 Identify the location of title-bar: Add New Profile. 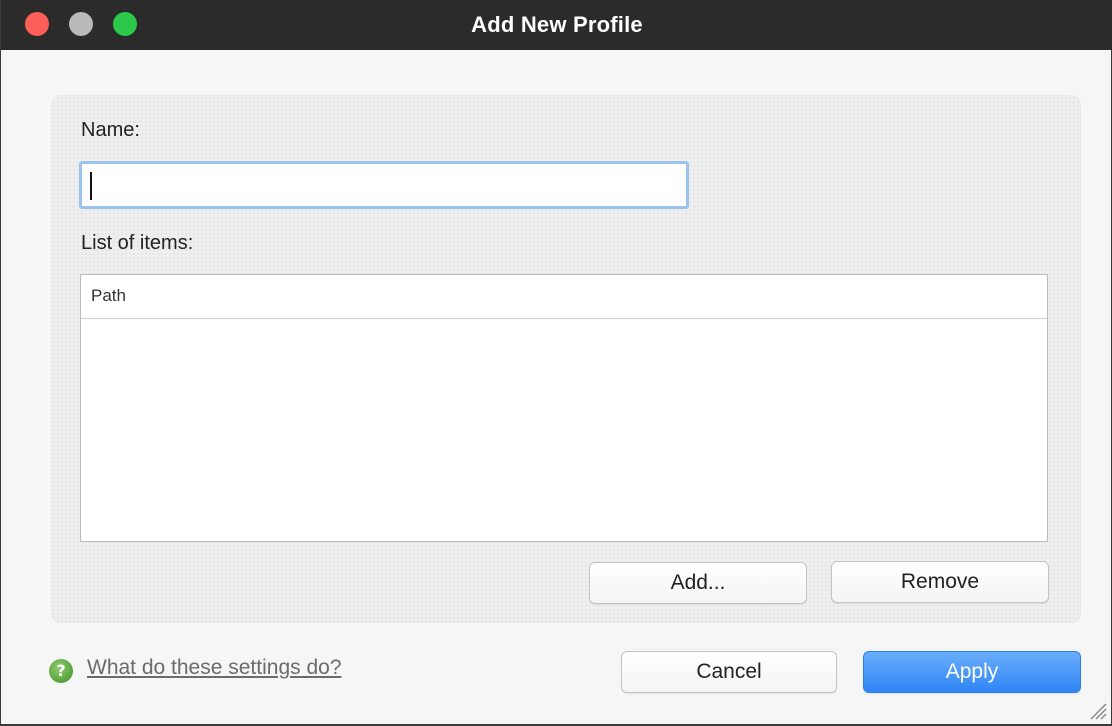
(556, 25).